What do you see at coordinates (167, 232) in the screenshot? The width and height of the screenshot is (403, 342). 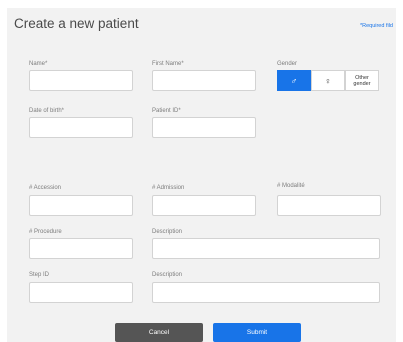 I see `description-label: Description` at bounding box center [167, 232].